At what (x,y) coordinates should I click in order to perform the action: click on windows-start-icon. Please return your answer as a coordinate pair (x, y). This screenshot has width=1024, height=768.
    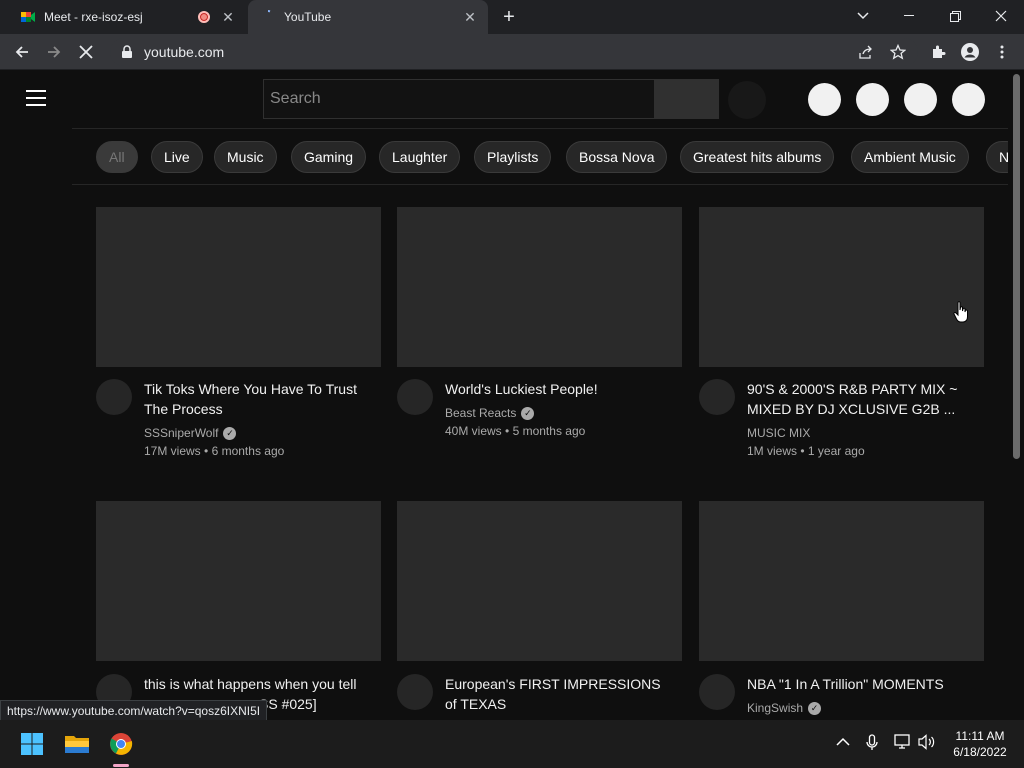
    Looking at the image, I should click on (32, 744).